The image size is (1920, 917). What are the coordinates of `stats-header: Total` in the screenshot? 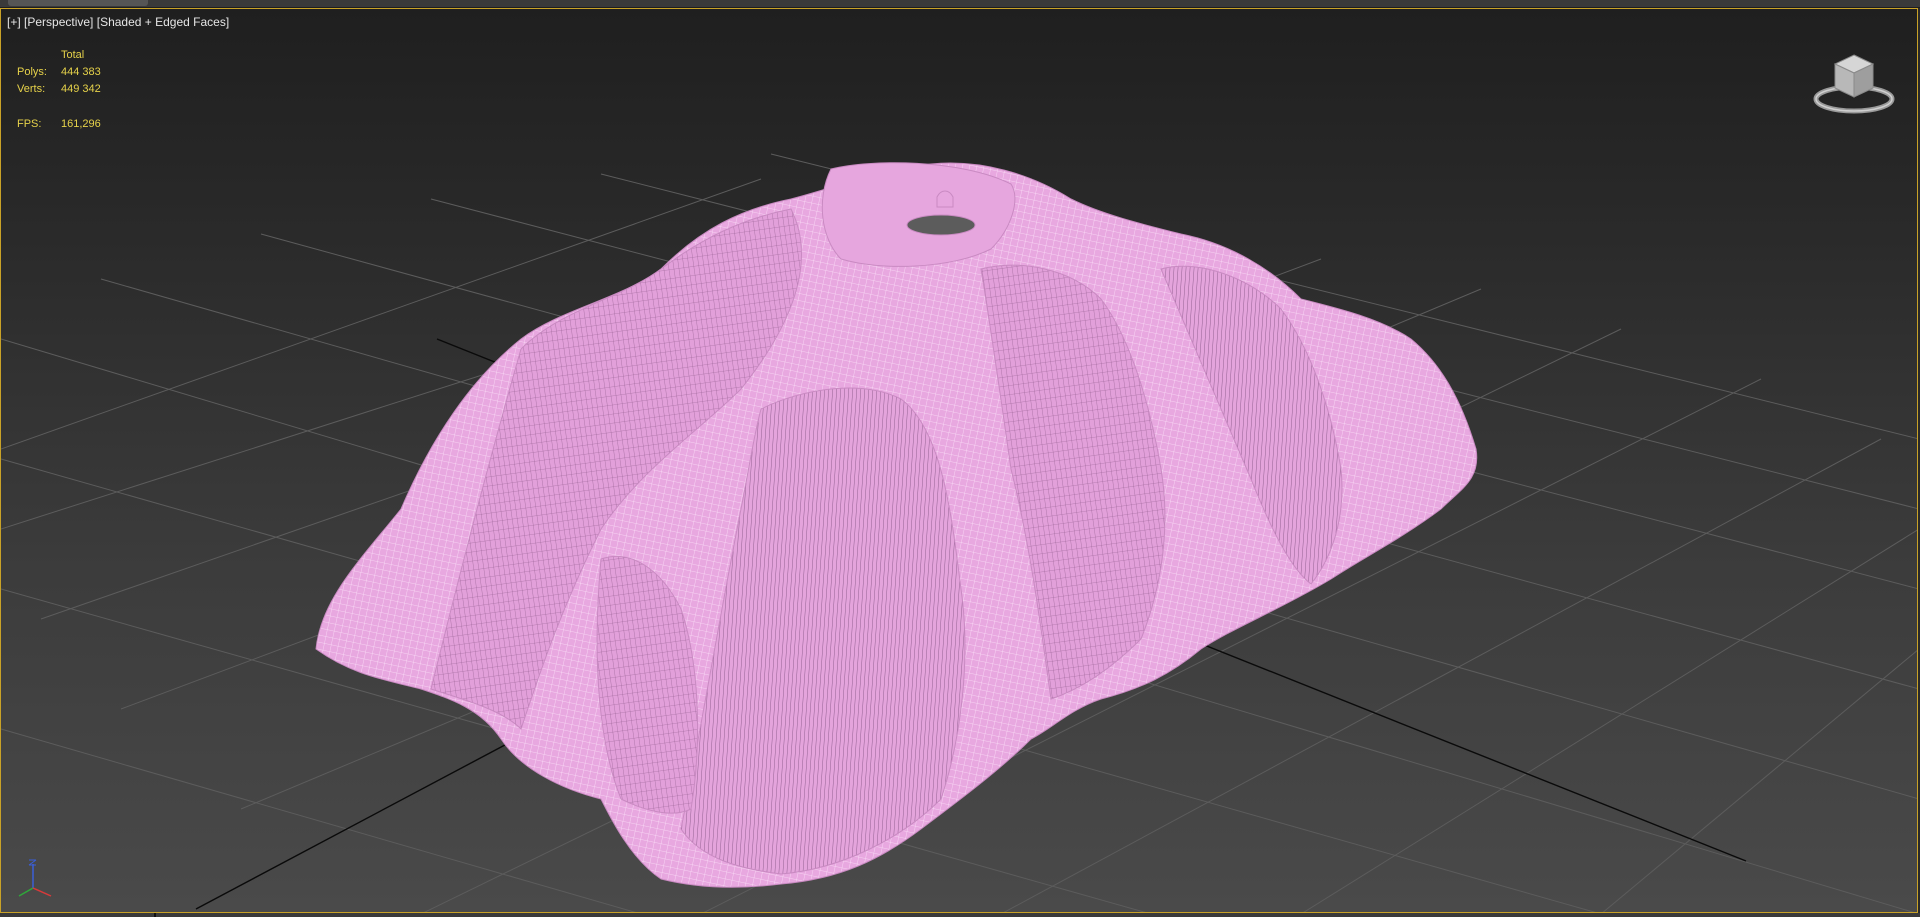 It's located at (73, 55).